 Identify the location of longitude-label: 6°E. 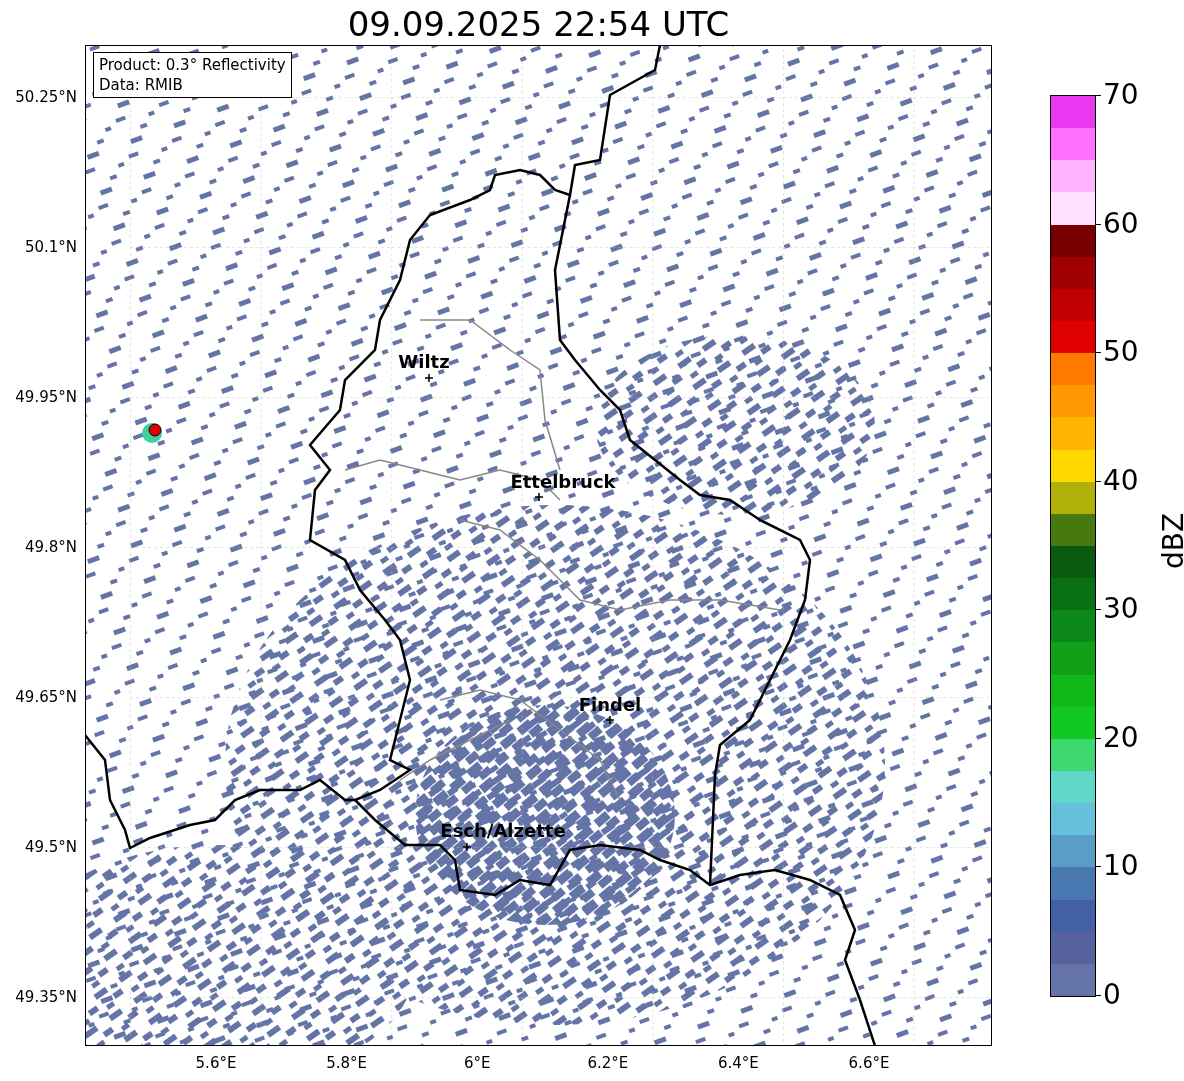
(477, 1063).